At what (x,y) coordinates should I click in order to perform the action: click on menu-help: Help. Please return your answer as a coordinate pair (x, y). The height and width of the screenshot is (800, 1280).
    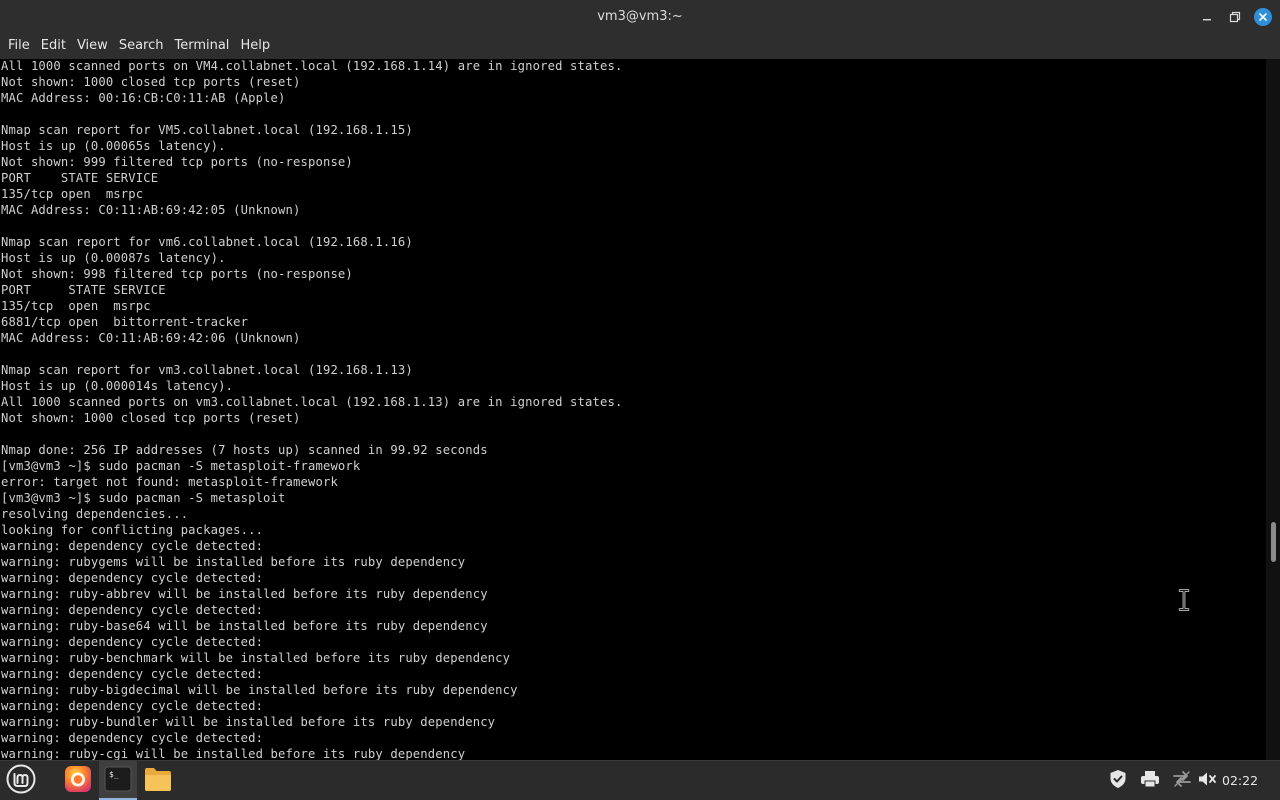
    Looking at the image, I should click on (255, 46).